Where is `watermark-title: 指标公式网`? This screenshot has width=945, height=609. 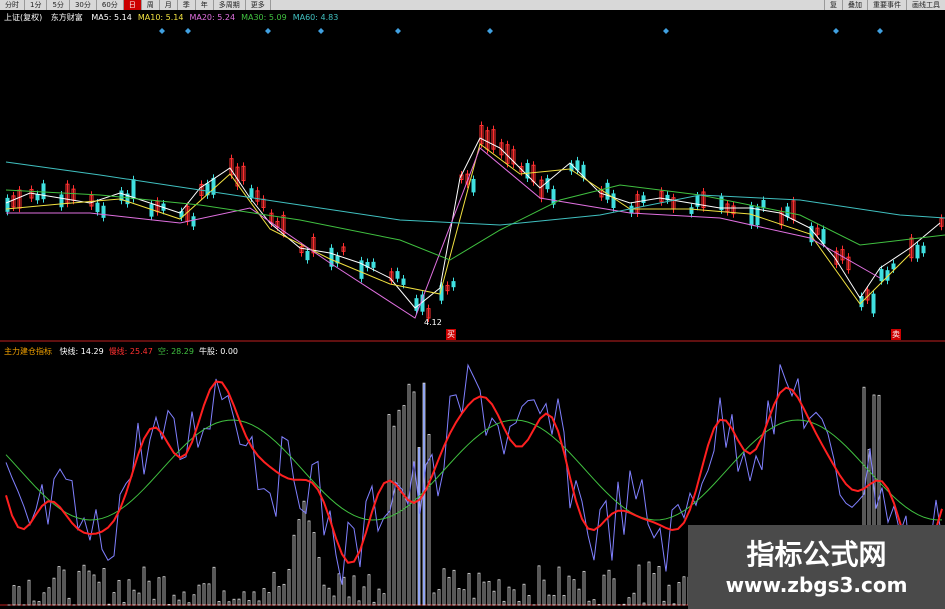
watermark-title: 指标公式网 is located at coordinates (816, 554).